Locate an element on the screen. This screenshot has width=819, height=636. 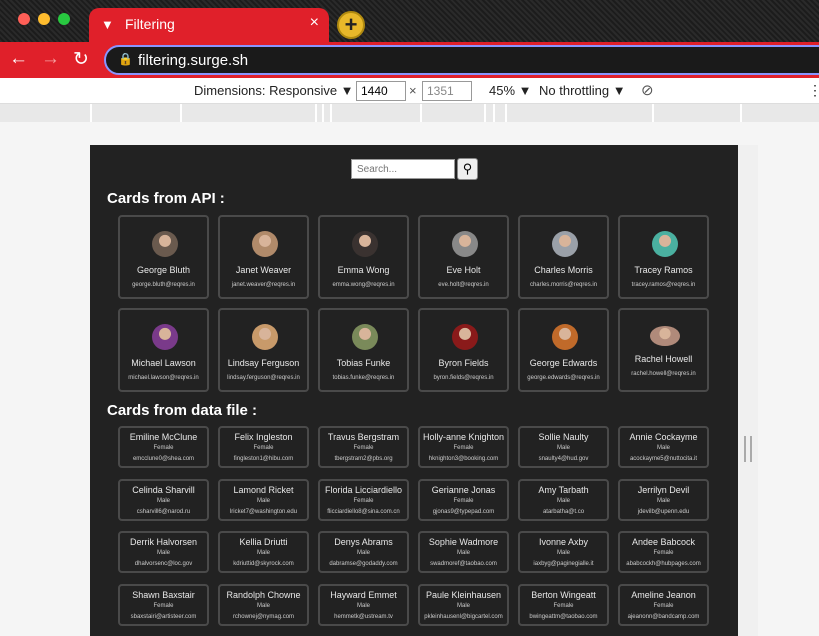
address-bar: 🔒 filtering.surge.sh is located at coordinates (461, 60).